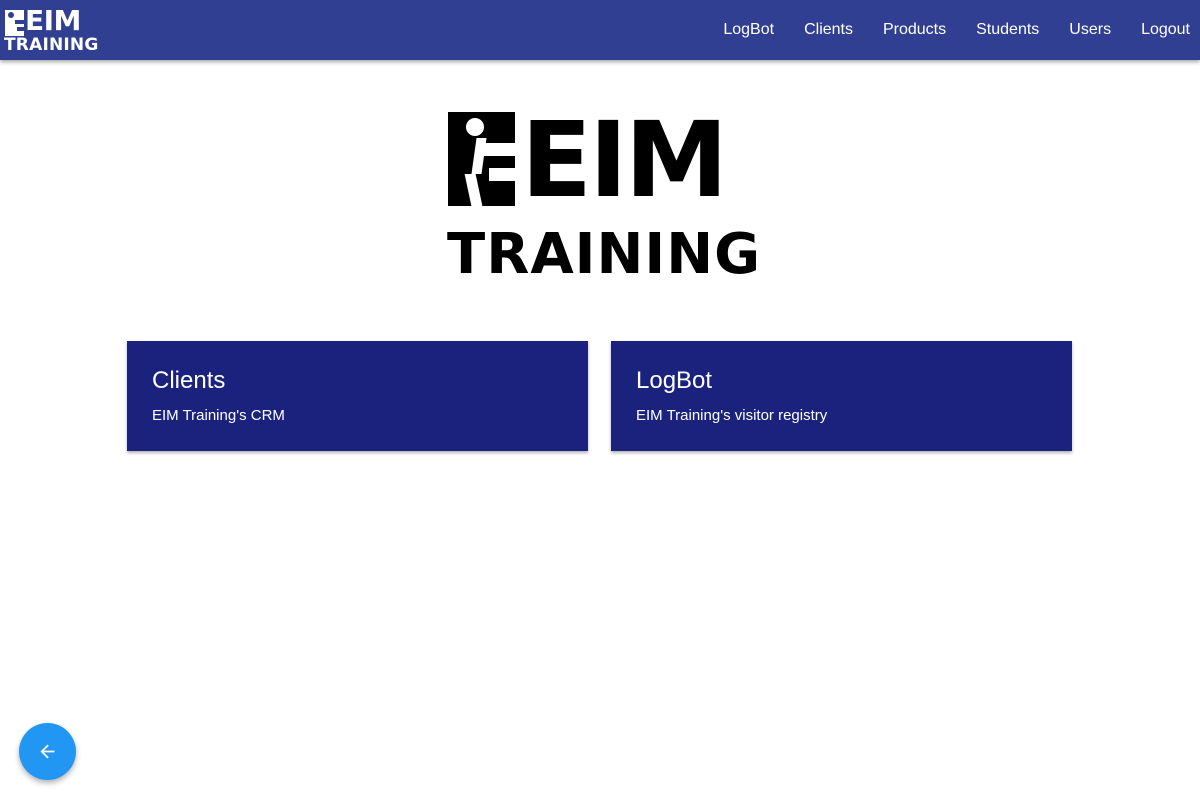 This screenshot has width=1200, height=800. Describe the element at coordinates (841, 396) in the screenshot. I see `logbot-card: LogBot EIM Training's visitor registry` at that location.